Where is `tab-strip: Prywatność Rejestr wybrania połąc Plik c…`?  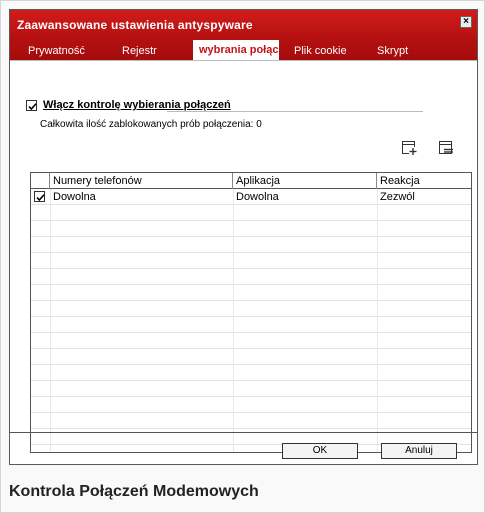 tab-strip: Prywatność Rejestr wybrania połąc Plik c… is located at coordinates (243, 50).